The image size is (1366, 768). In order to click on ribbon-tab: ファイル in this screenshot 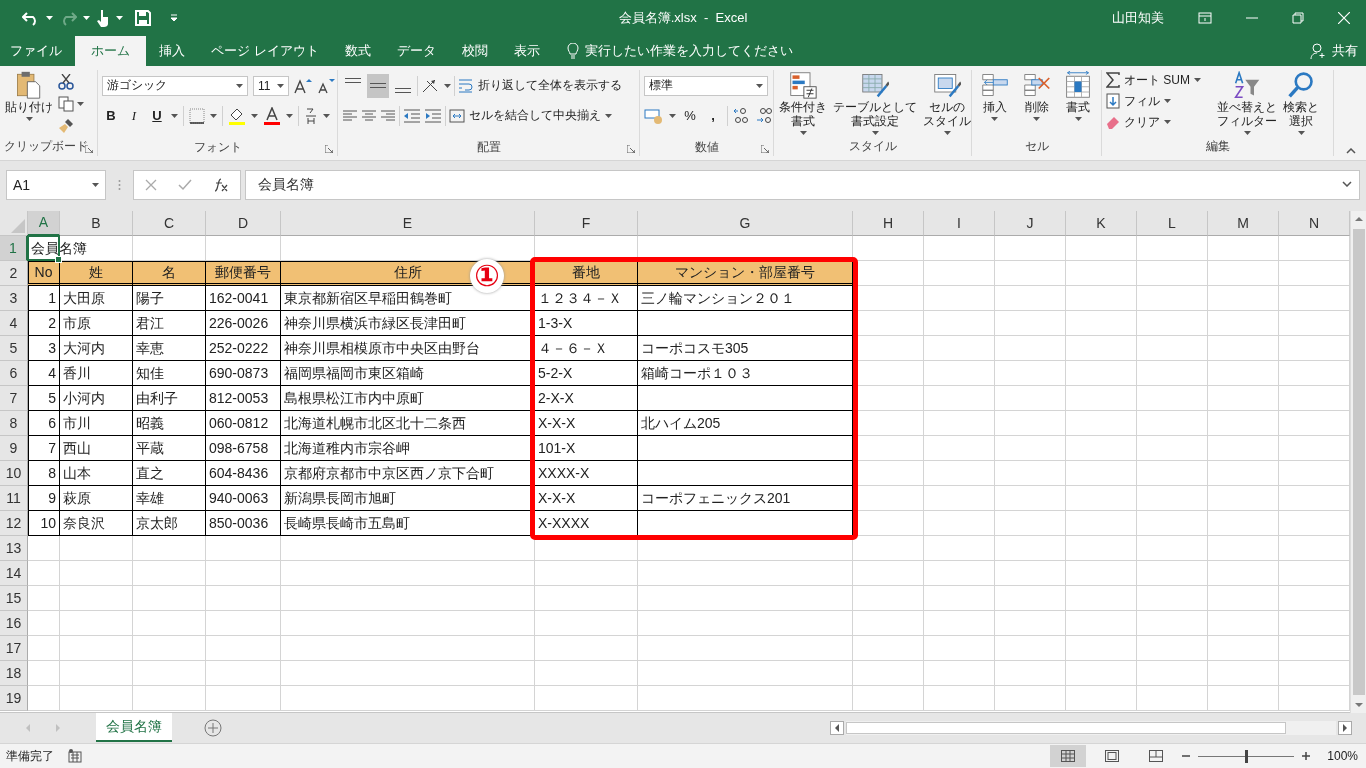, I will do `click(37, 50)`.